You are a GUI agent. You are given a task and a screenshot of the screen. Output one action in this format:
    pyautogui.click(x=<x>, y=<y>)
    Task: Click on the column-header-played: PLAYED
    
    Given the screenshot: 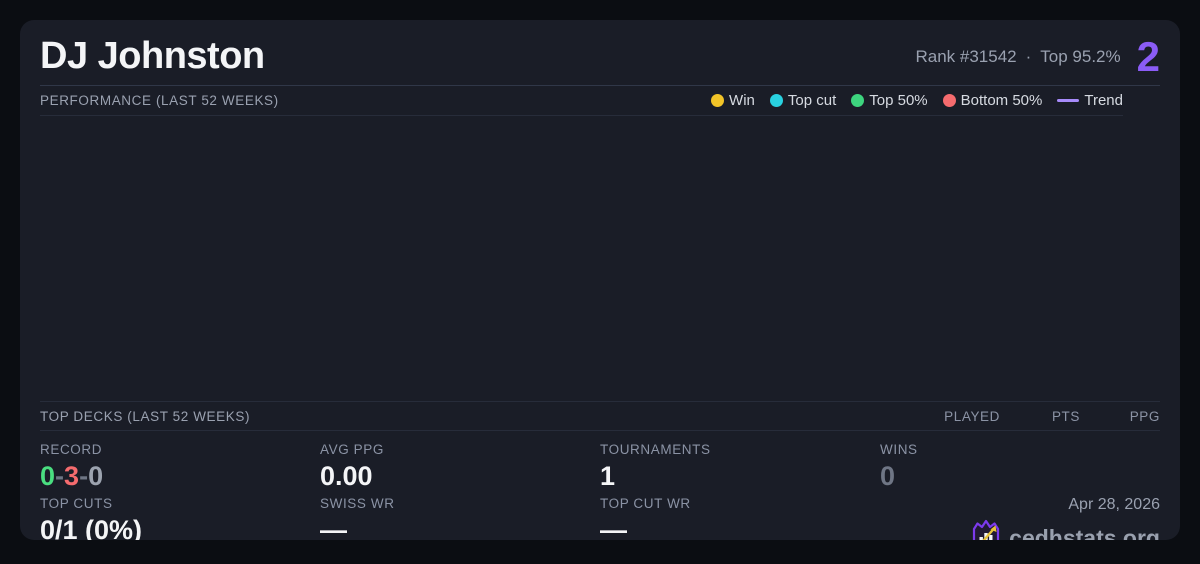 What is the action you would take?
    pyautogui.click(x=972, y=416)
    